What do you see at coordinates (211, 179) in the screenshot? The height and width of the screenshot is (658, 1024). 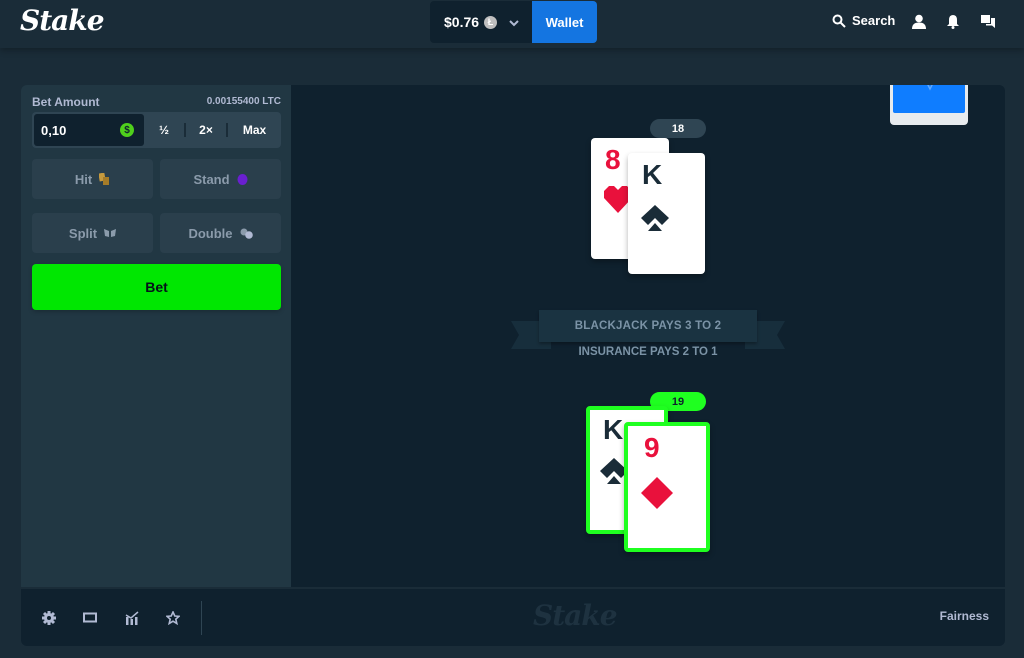 I see `stand-label: Stand` at bounding box center [211, 179].